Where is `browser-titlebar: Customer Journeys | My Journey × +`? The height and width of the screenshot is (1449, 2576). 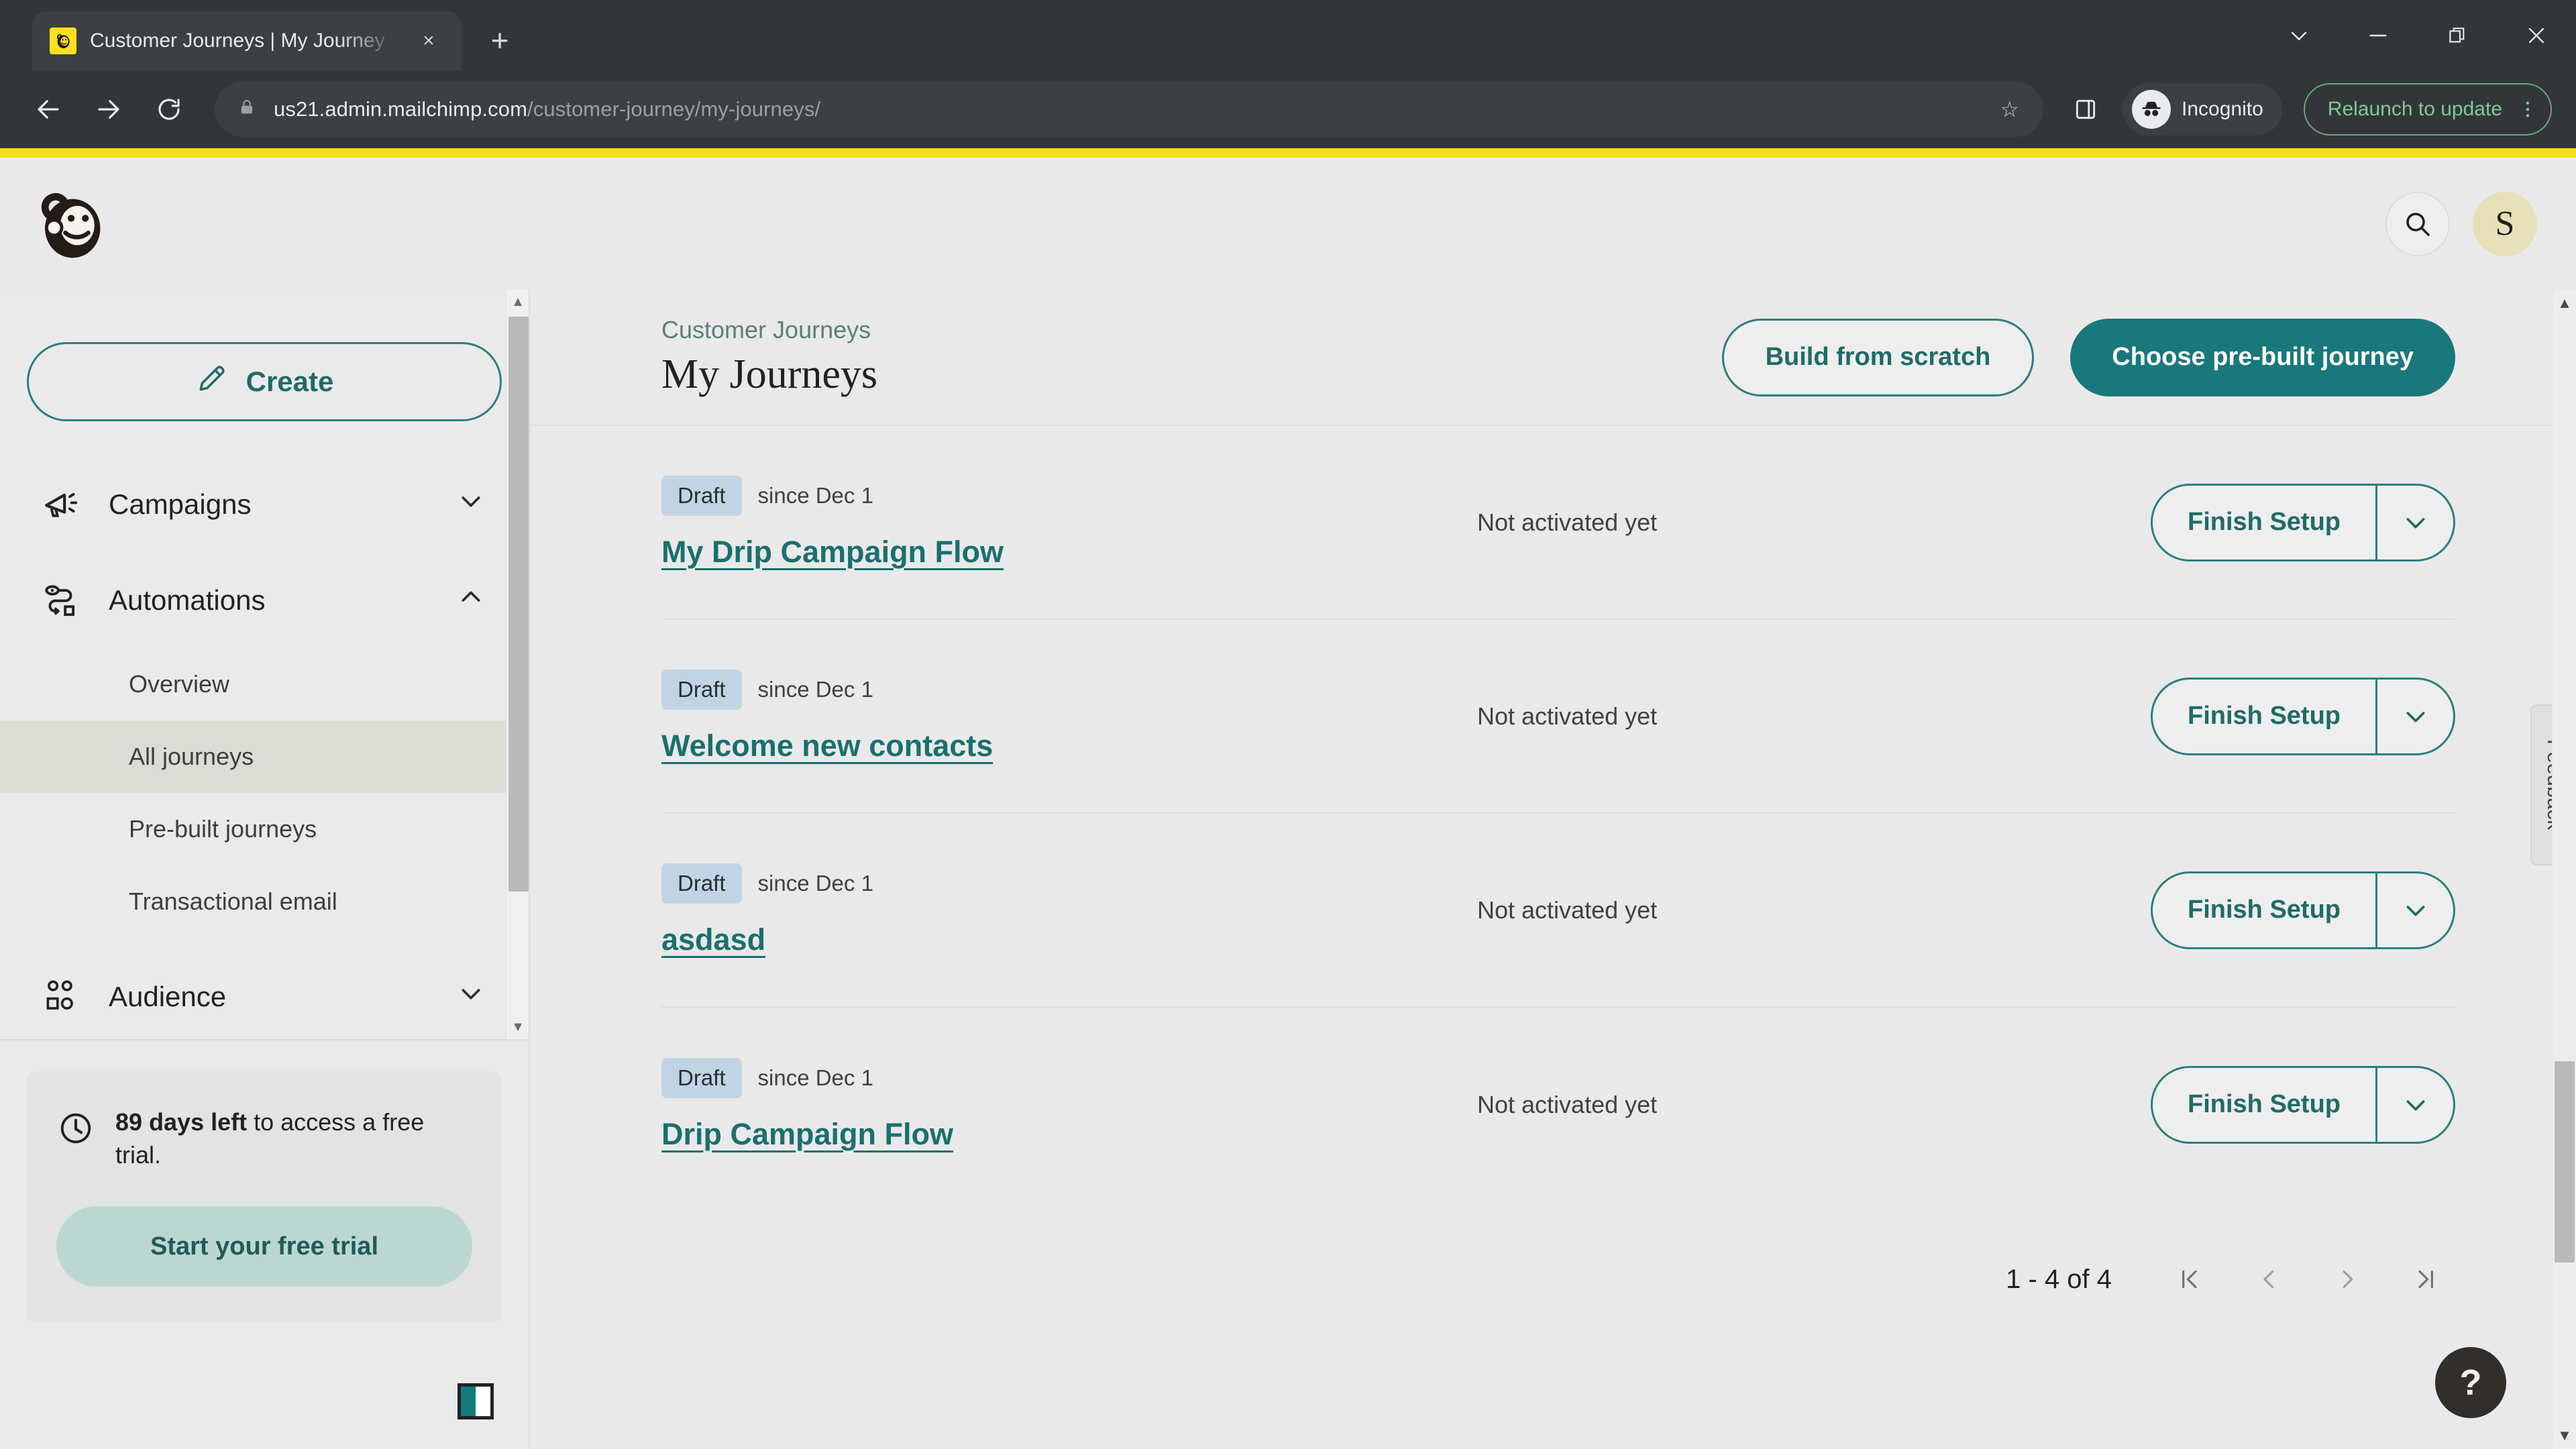 browser-titlebar: Customer Journeys | My Journey × + is located at coordinates (1288, 35).